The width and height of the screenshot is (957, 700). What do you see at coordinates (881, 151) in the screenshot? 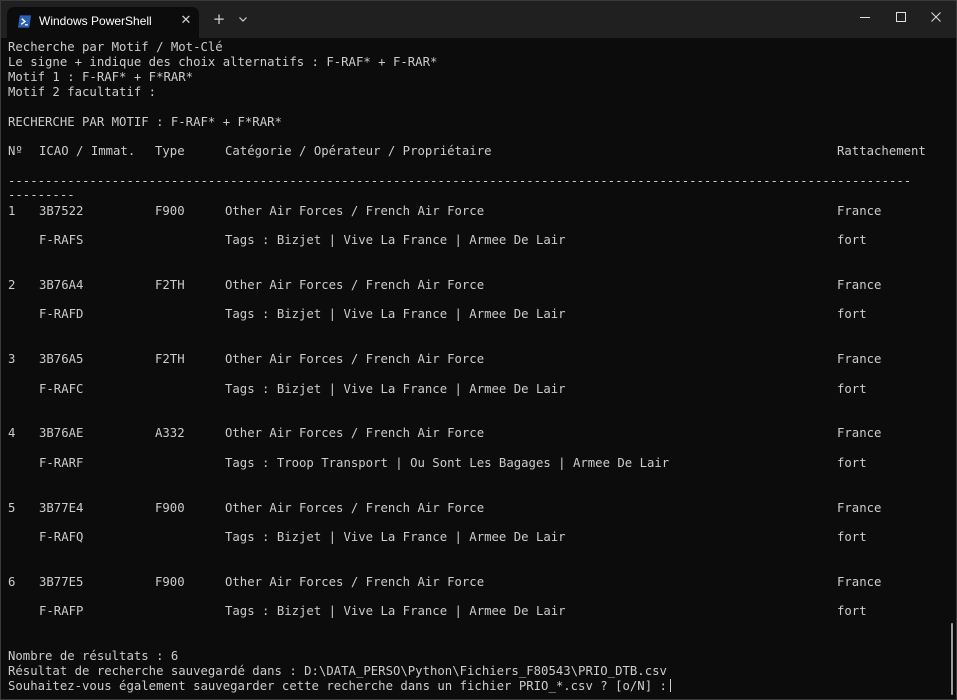
I see `header-rattachement: Rattachement` at bounding box center [881, 151].